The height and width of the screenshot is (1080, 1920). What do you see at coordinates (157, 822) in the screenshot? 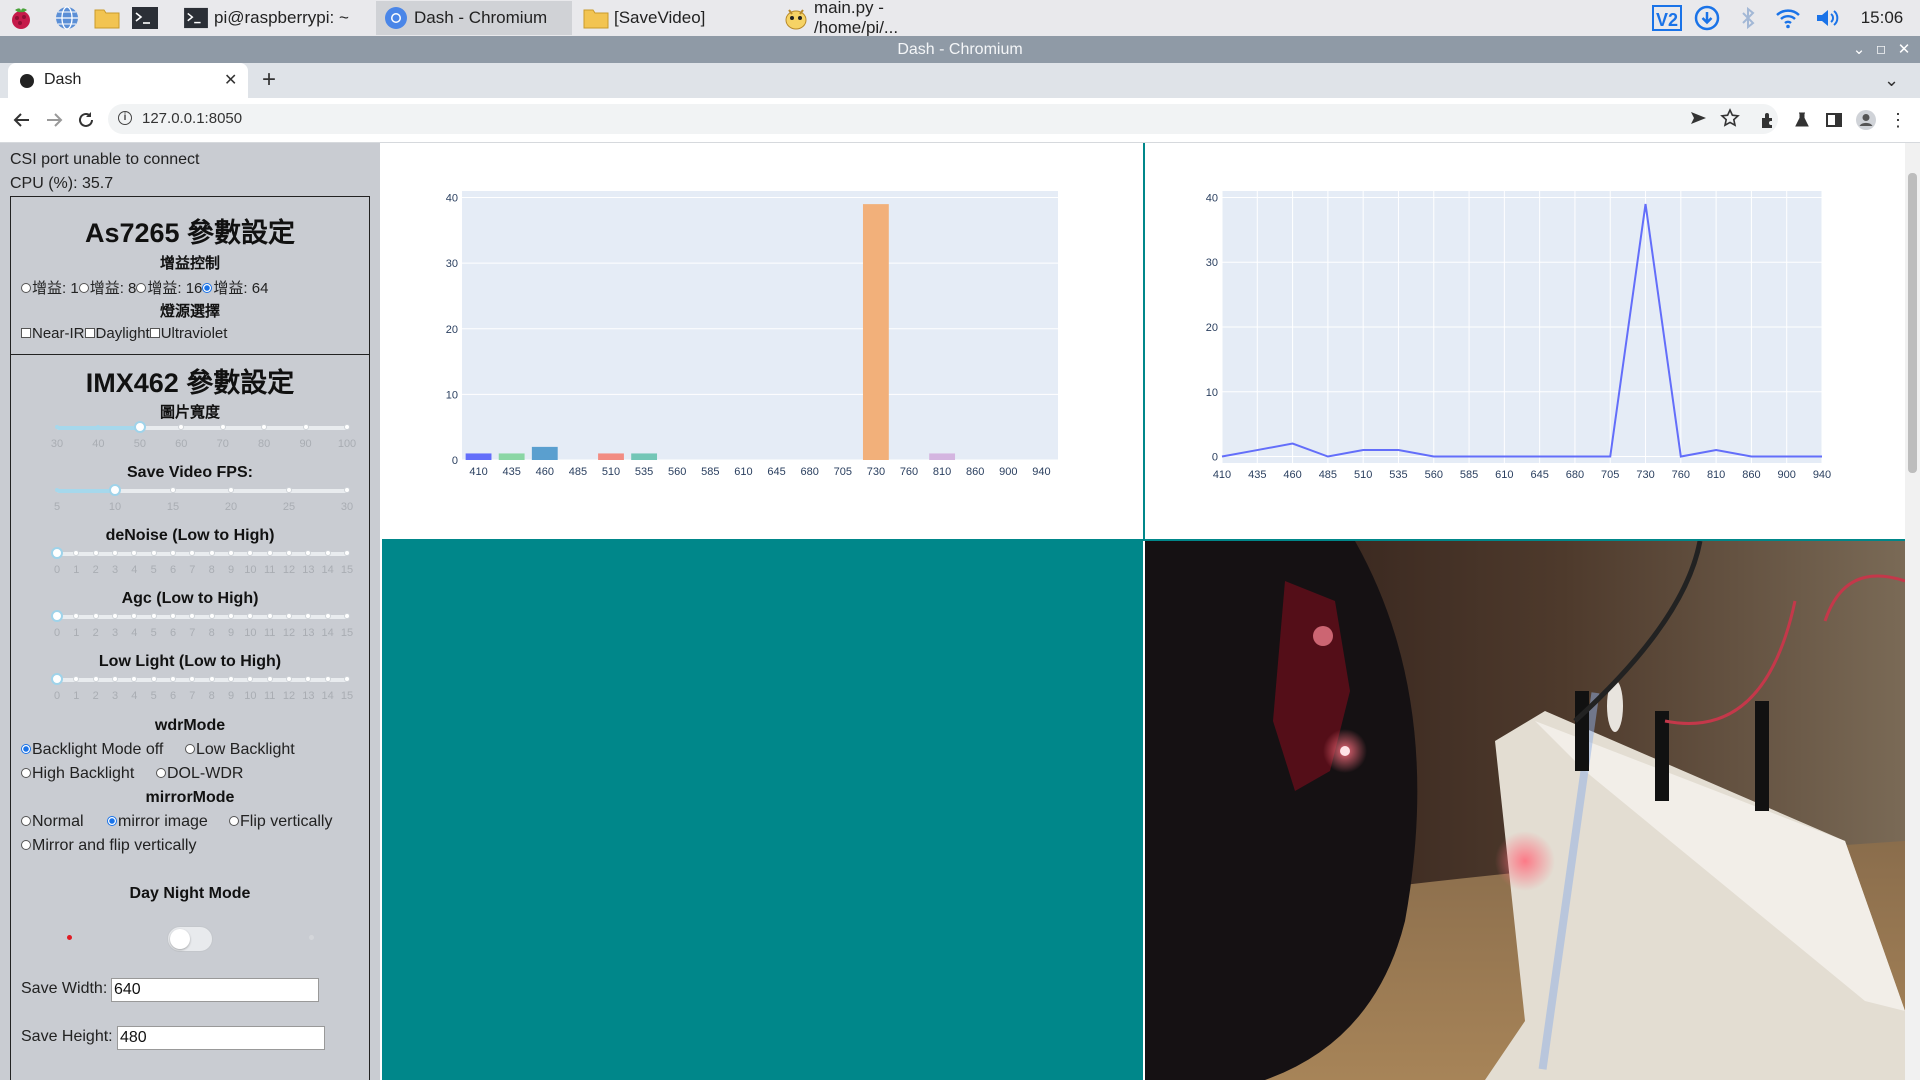
I see `mirror-option-mirror: mirror image` at bounding box center [157, 822].